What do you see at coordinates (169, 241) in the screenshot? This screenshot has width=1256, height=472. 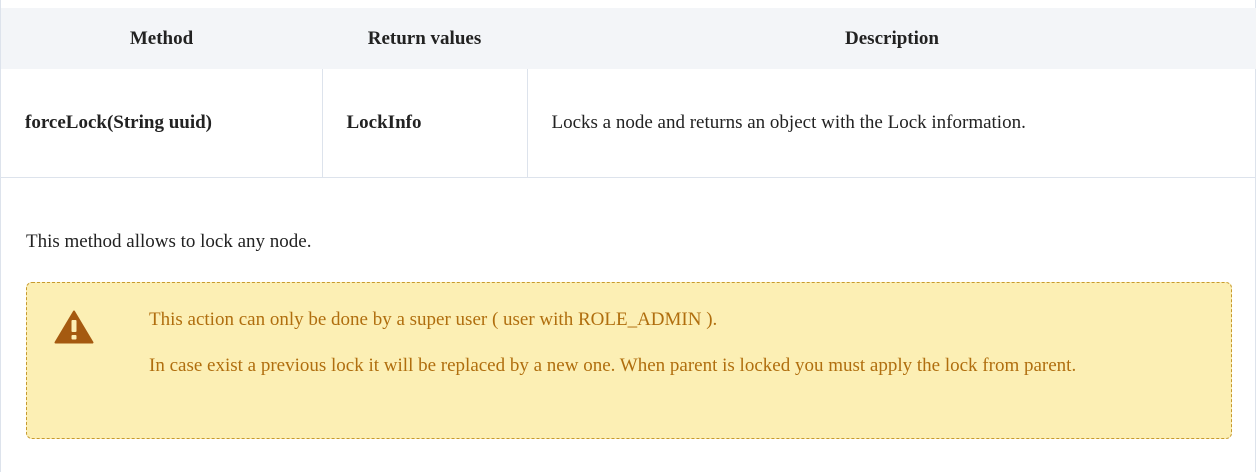 I see `method-description-text: This method allows to lock any node.` at bounding box center [169, 241].